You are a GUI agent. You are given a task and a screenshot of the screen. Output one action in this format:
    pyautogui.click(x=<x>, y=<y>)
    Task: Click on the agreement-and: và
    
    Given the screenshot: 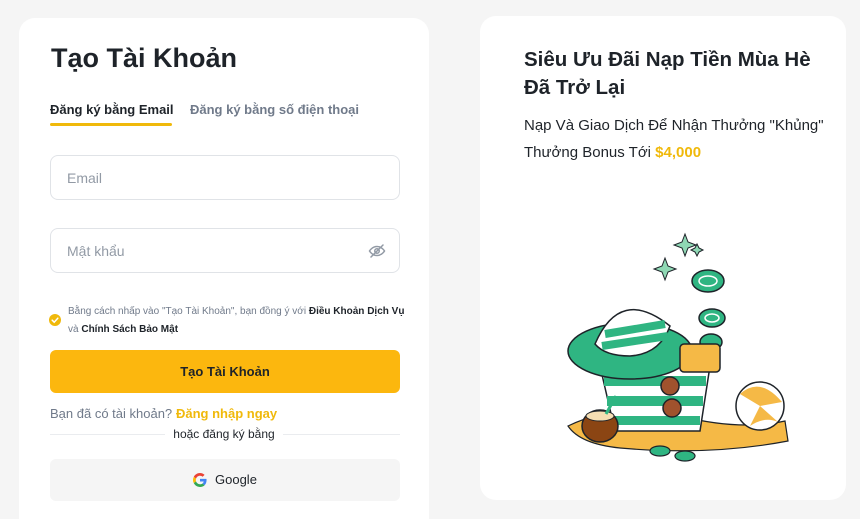 What is the action you would take?
    pyautogui.click(x=75, y=329)
    